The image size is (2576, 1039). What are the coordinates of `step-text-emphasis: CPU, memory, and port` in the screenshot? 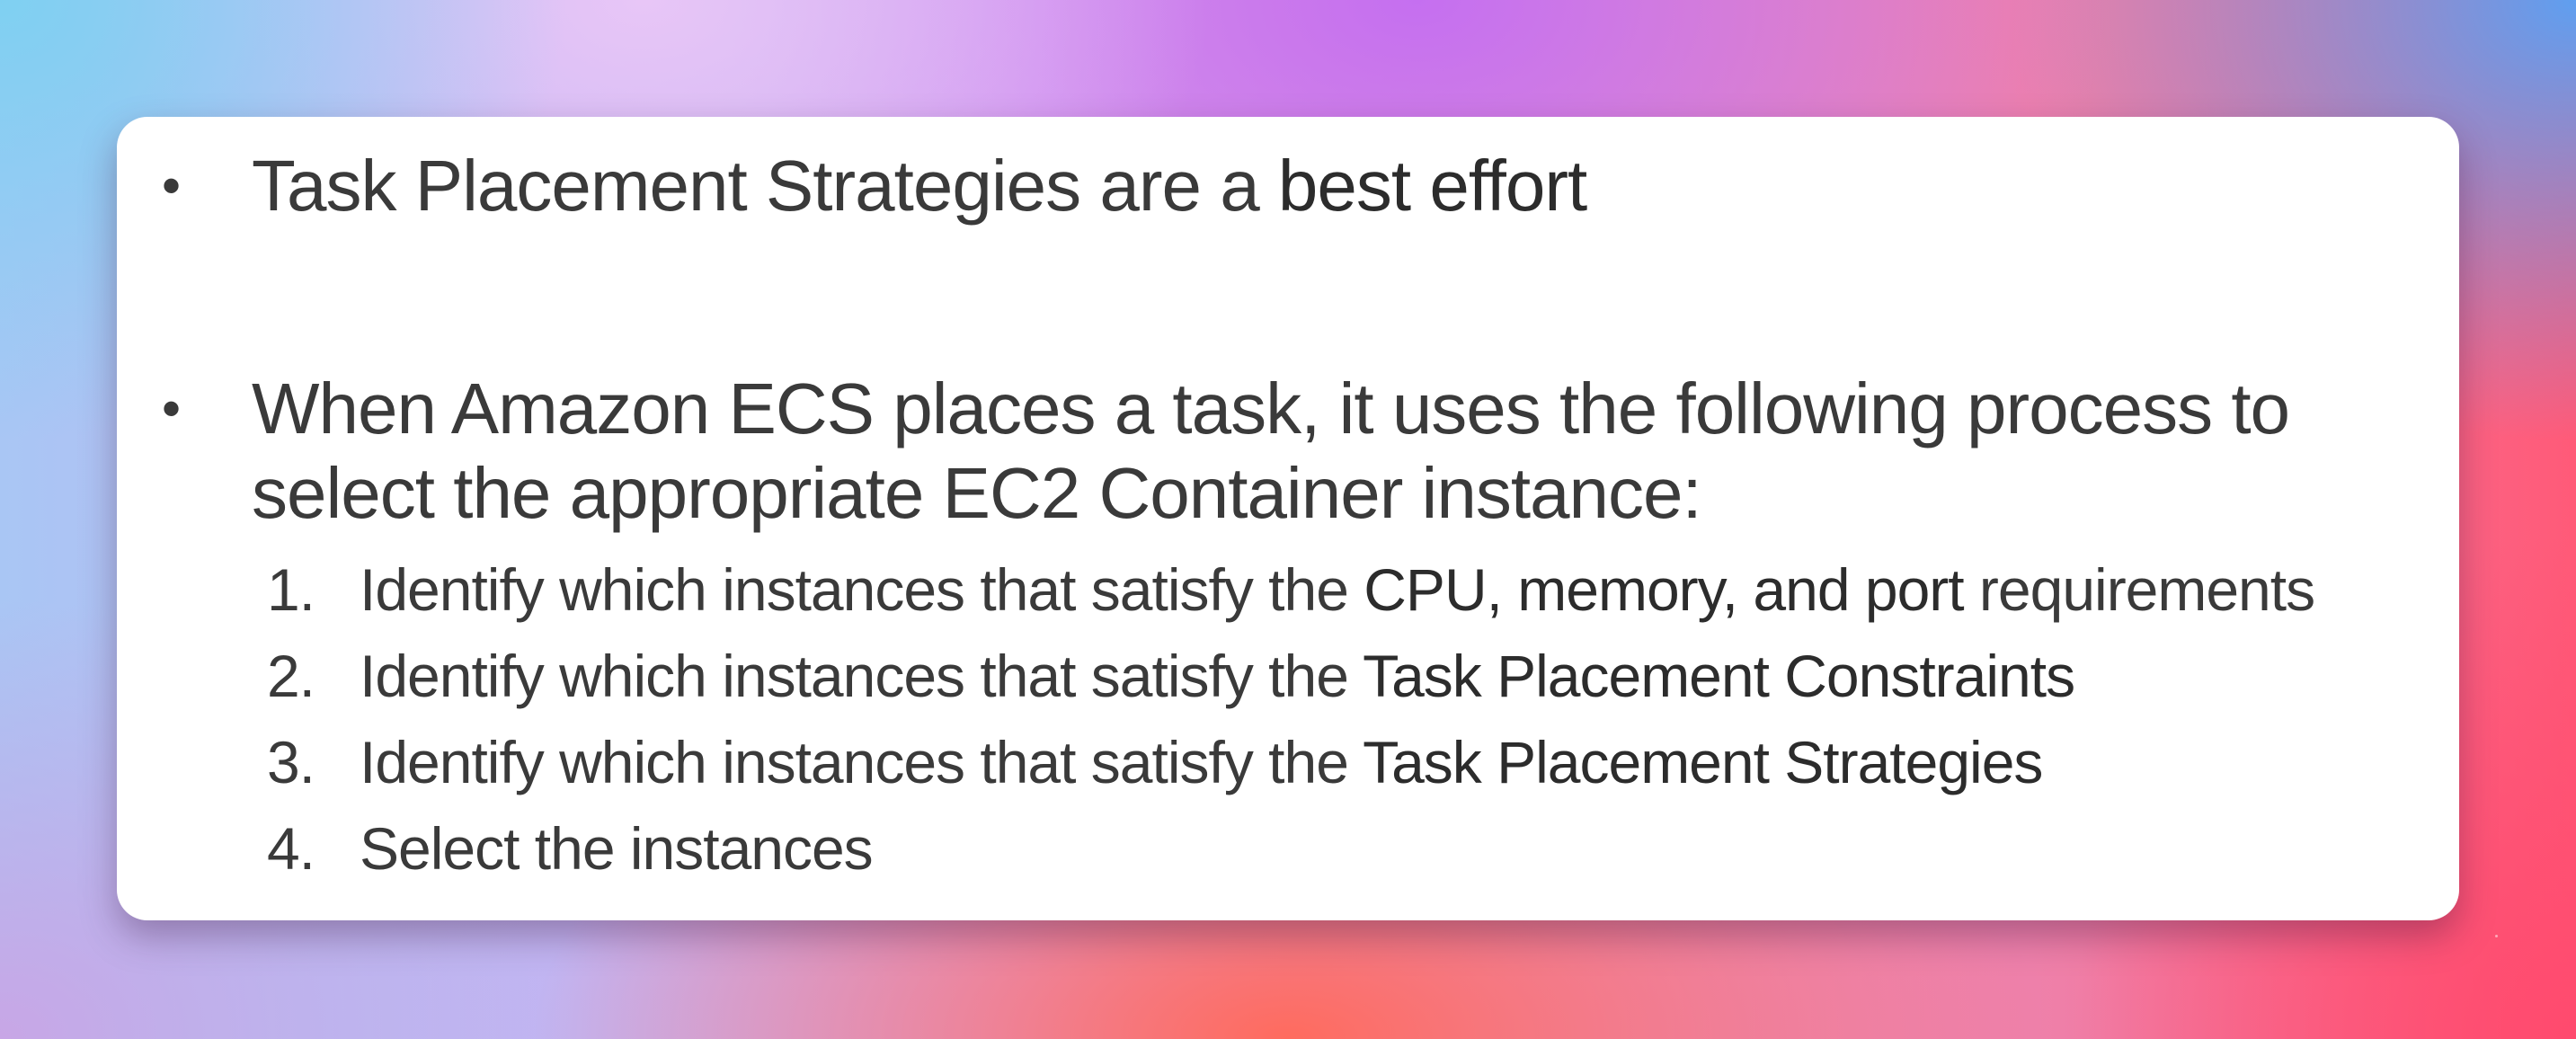 It's located at (1664, 589).